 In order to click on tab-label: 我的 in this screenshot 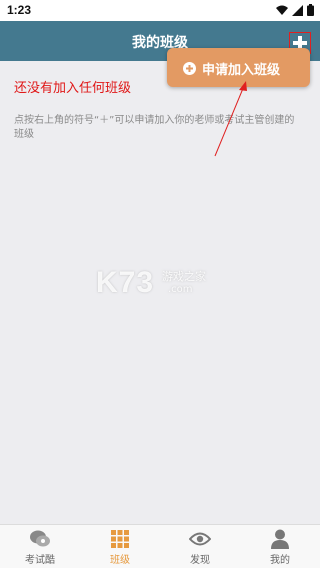, I will do `click(280, 560)`.